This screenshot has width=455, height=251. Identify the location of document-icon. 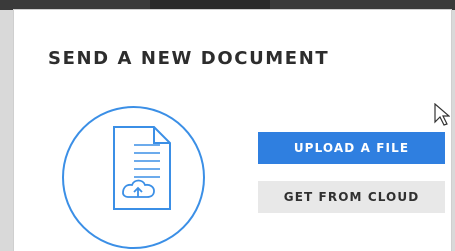
(142, 168).